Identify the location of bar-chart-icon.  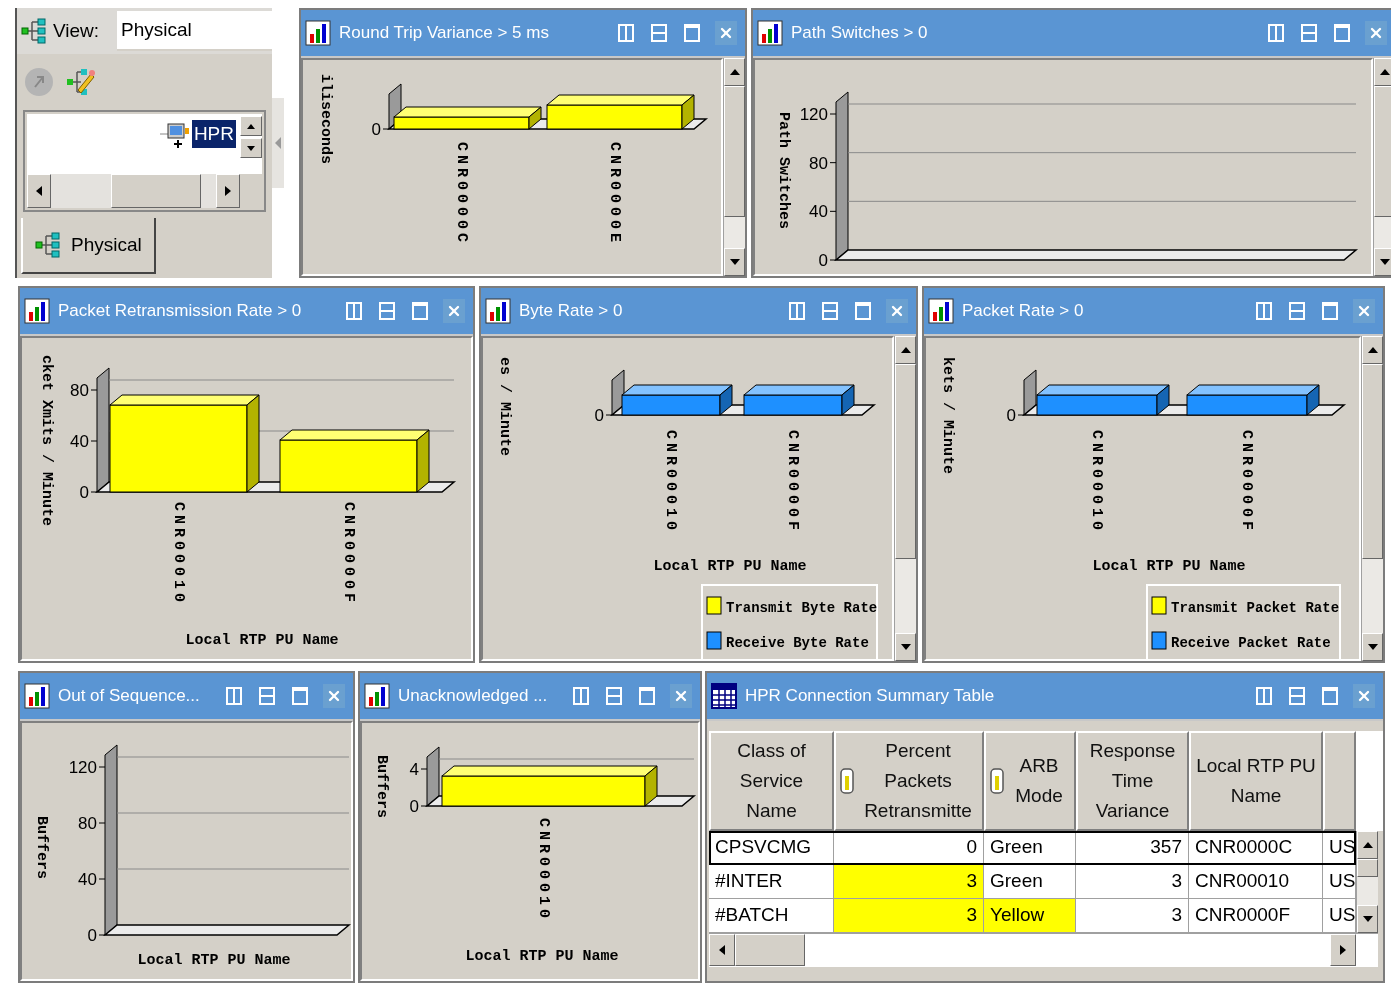
(318, 33).